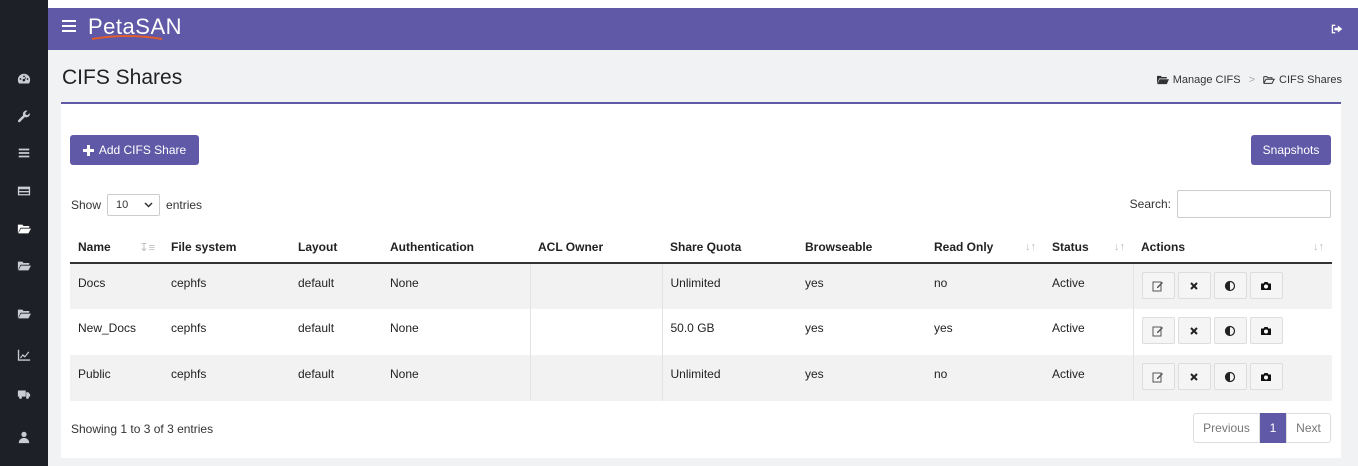 This screenshot has width=1358, height=466. I want to click on previous-page-button: Previous, so click(1226, 428).